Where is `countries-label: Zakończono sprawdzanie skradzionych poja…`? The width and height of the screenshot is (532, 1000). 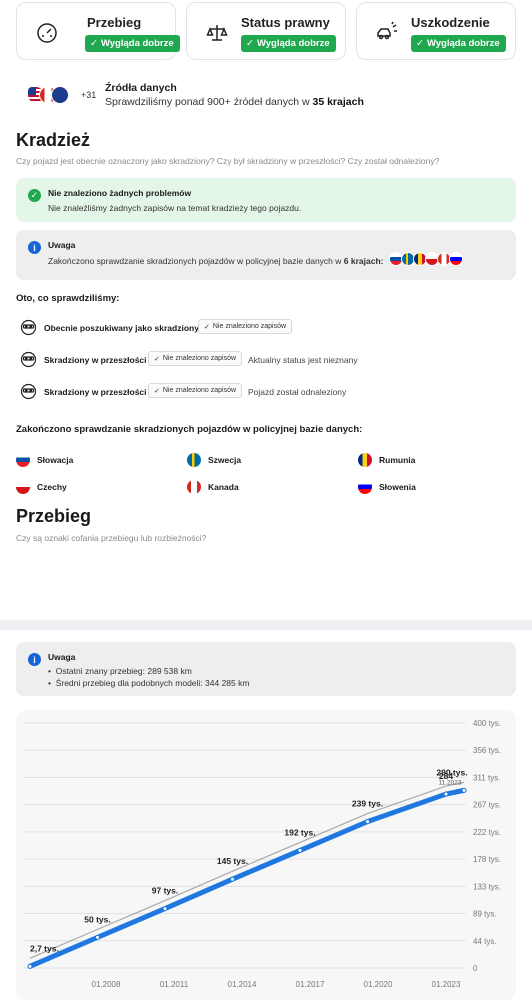
countries-label: Zakończono sprawdzanie skradzionych poja… is located at coordinates (189, 429).